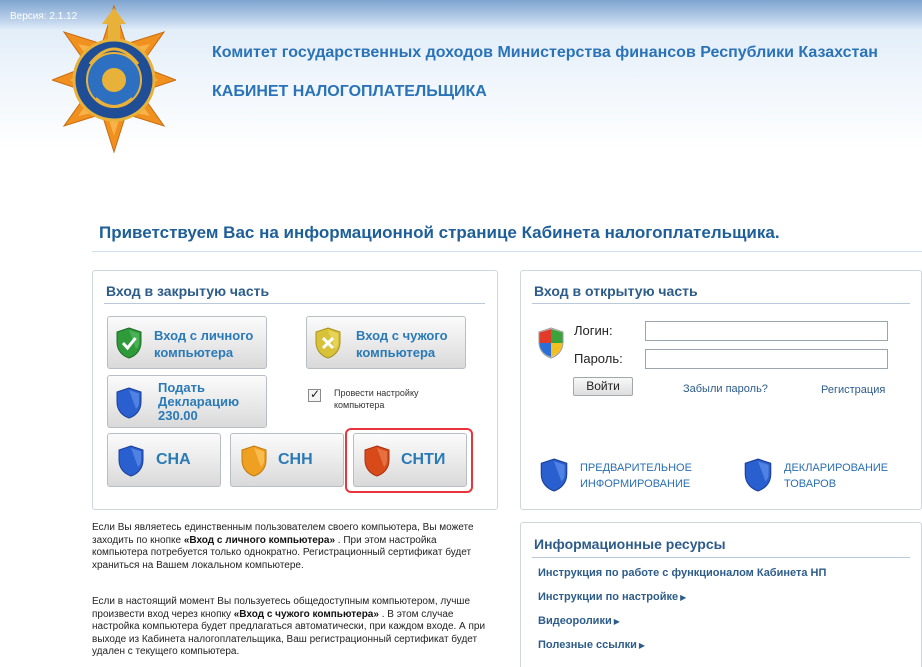 The width and height of the screenshot is (922, 667). What do you see at coordinates (551, 343) in the screenshot?
I see `windows-shield-icon` at bounding box center [551, 343].